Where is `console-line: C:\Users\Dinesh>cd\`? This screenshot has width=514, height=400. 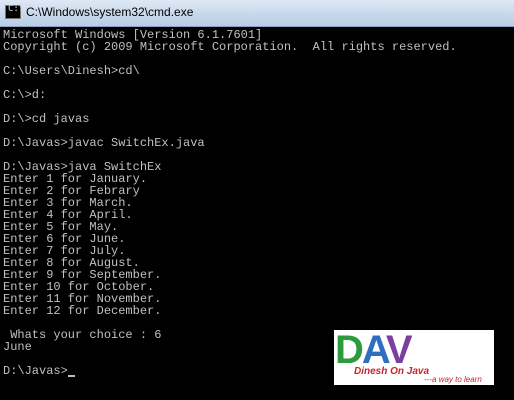
console-line: C:\Users\Dinesh>cd\ is located at coordinates (71, 71).